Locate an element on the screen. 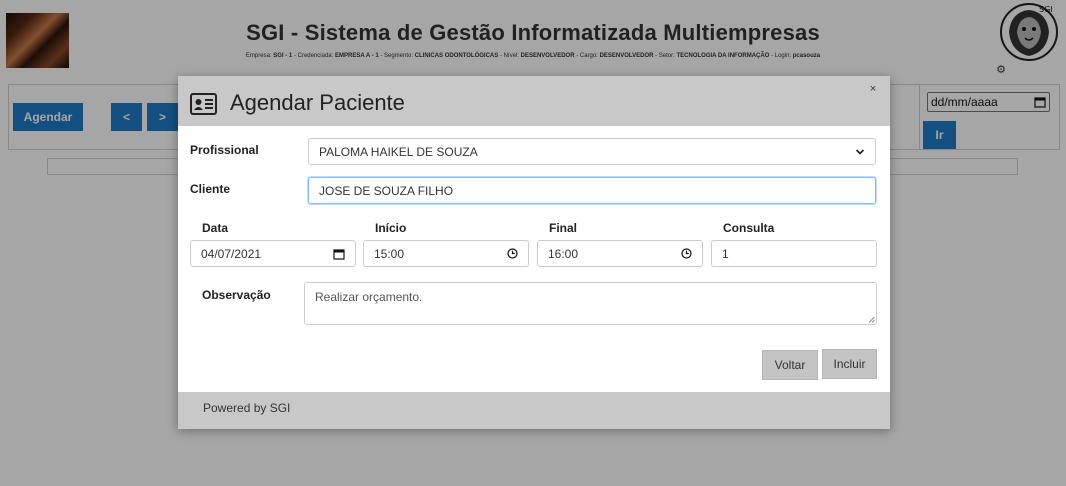 This screenshot has height=486, width=1066. modal-header: Agendar Paciente × is located at coordinates (534, 101).